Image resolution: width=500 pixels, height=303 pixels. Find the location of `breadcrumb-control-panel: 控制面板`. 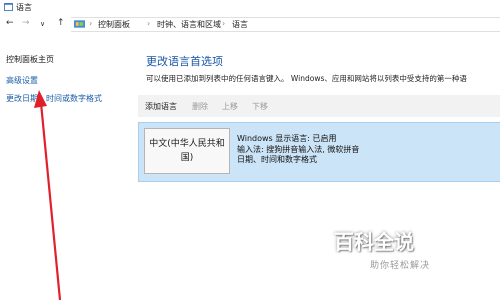

breadcrumb-control-panel: 控制面板 is located at coordinates (114, 24).